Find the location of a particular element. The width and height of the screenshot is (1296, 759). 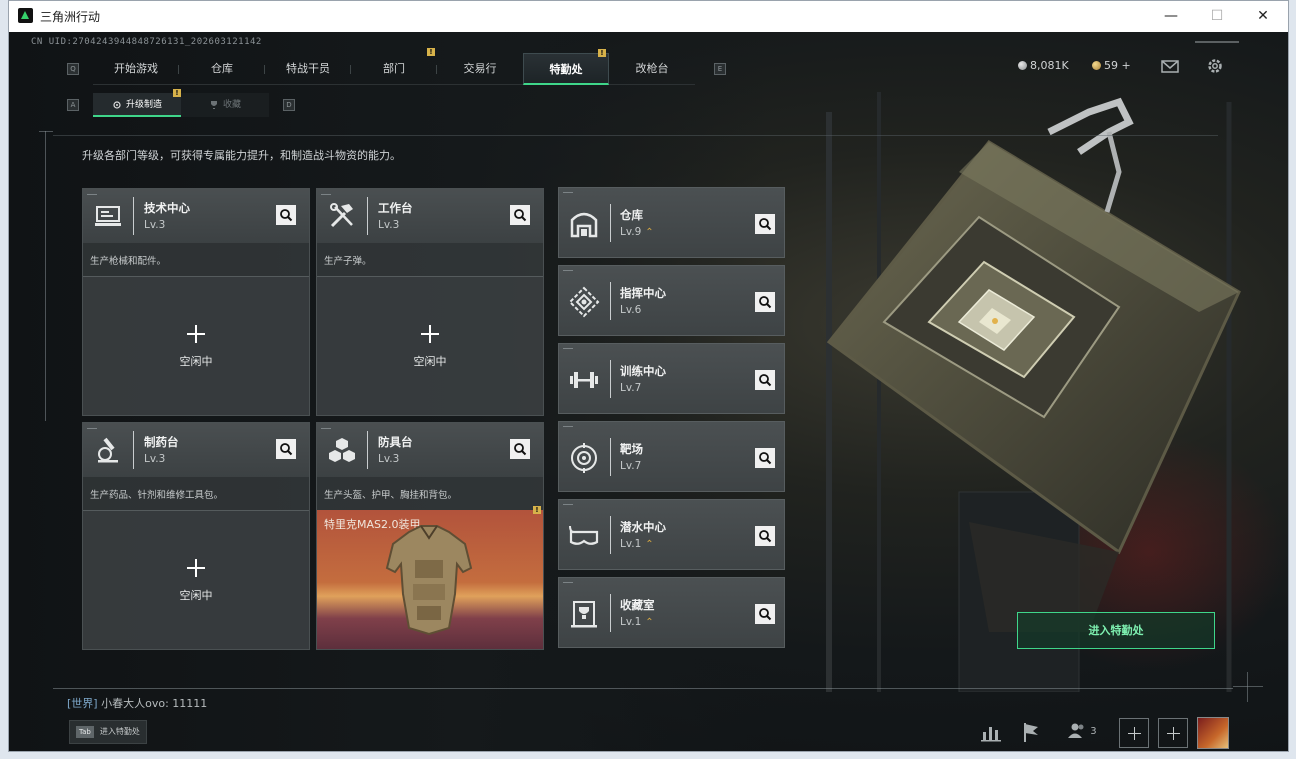

production-slot-item: 特里克MAS2.0装甲 ! is located at coordinates (430, 577).